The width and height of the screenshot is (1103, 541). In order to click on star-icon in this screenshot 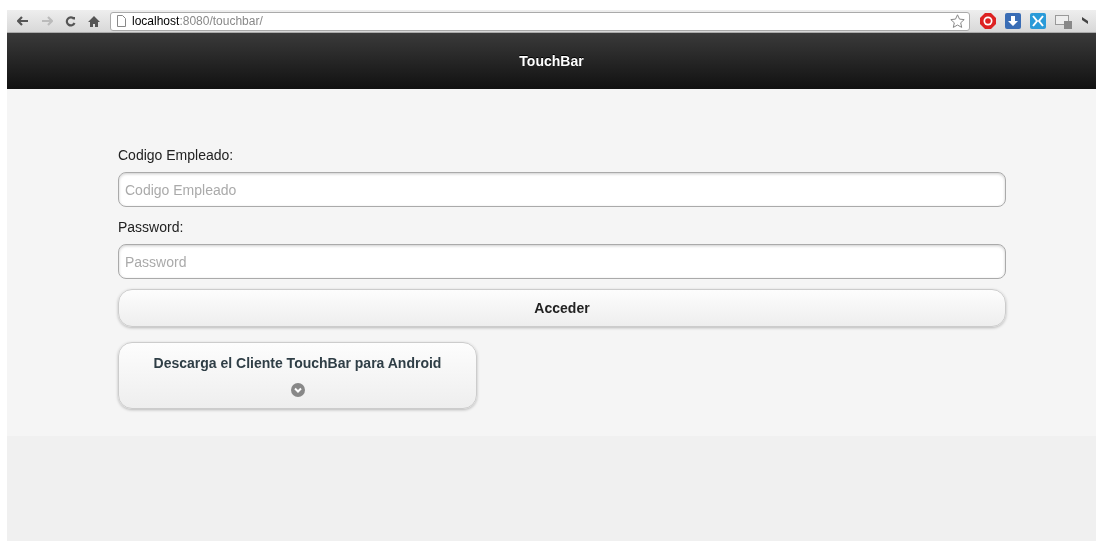, I will do `click(957, 21)`.